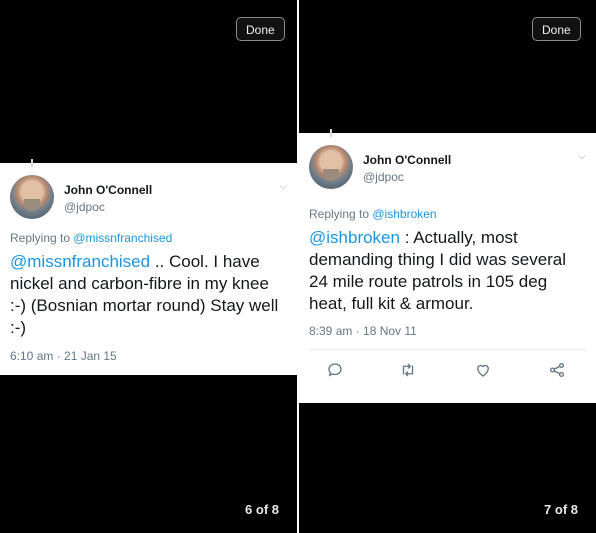  Describe the element at coordinates (447, 349) in the screenshot. I see `actions-divider` at that location.